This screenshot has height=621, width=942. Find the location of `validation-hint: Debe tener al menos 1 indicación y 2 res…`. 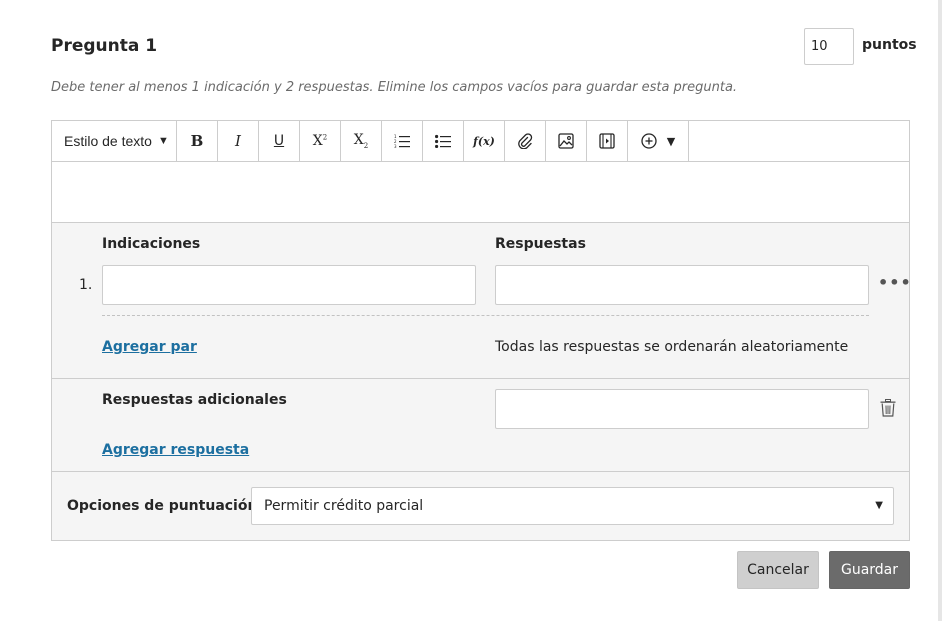

validation-hint: Debe tener al menos 1 indicación y 2 res… is located at coordinates (394, 87).